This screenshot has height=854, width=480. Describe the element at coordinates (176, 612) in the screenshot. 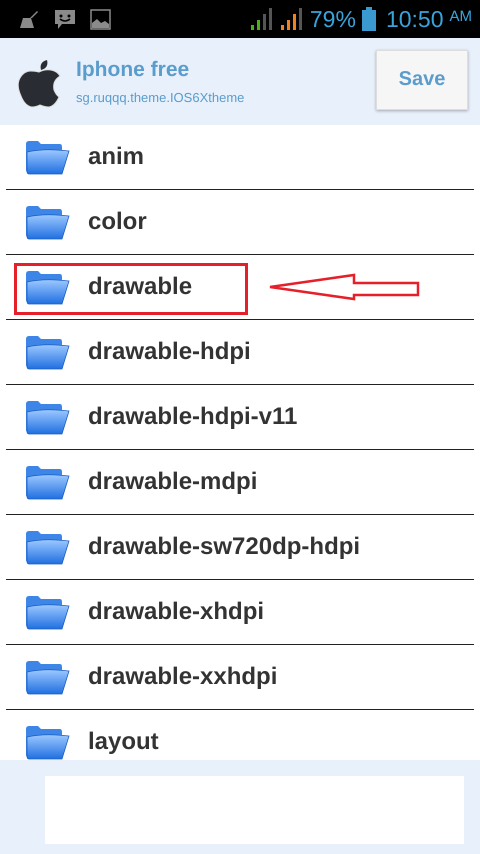

I see `folder-name: drawable-xhdpi` at that location.